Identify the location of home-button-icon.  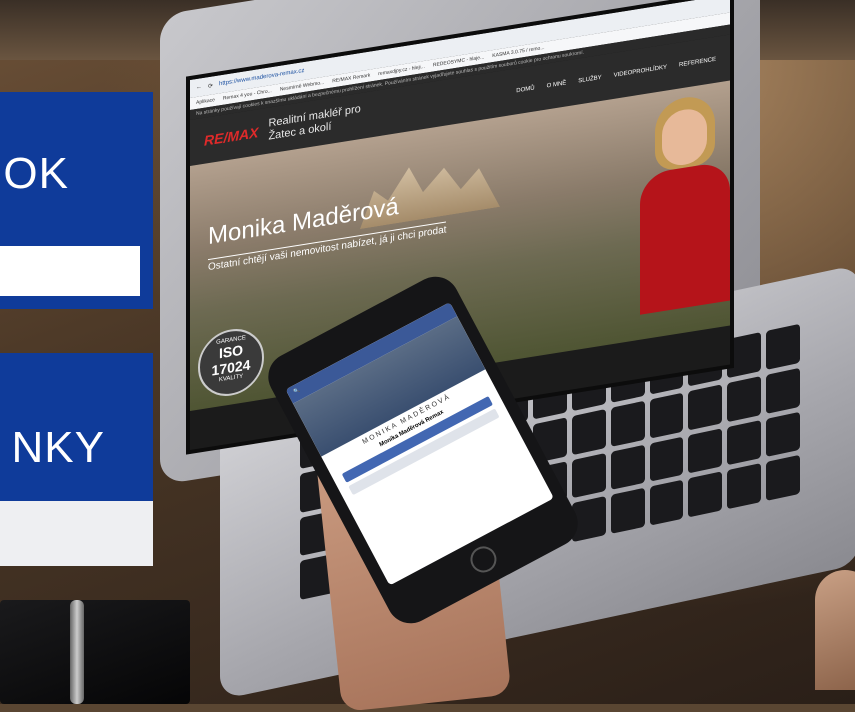
(483, 559).